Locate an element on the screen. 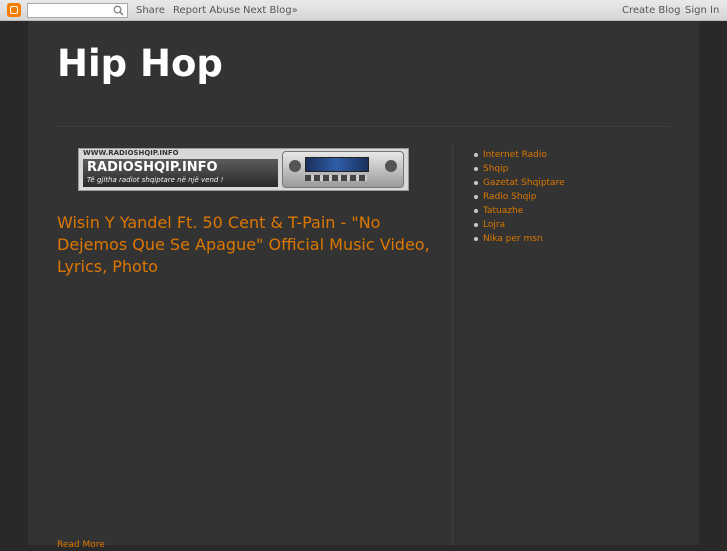 The width and height of the screenshot is (727, 551). banner-tagline: Të gjitha radiot shqiptare në një vend ! is located at coordinates (155, 180).